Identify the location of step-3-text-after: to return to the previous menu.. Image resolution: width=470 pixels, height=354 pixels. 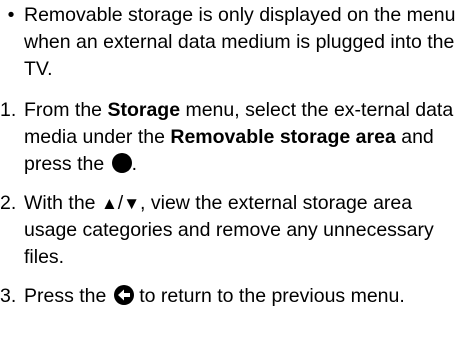
(269, 296).